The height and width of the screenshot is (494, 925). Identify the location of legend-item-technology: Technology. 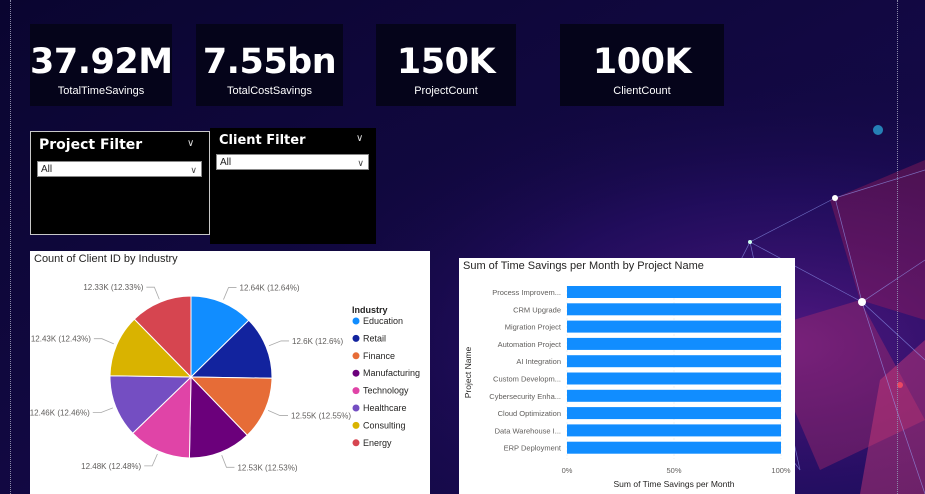
(381, 391).